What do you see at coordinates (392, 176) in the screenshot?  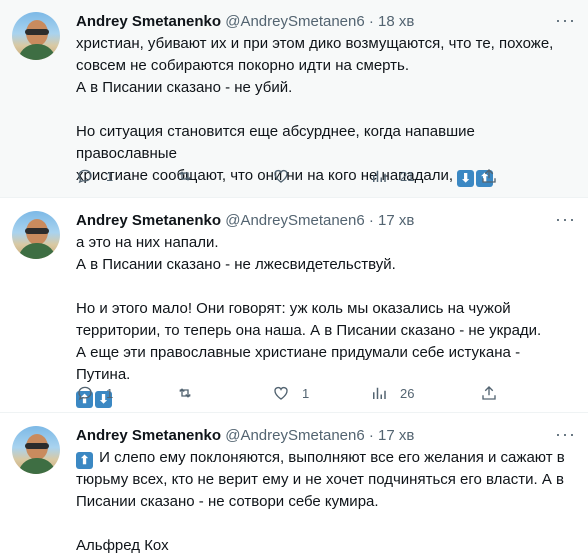 I see `views-button: 21` at bounding box center [392, 176].